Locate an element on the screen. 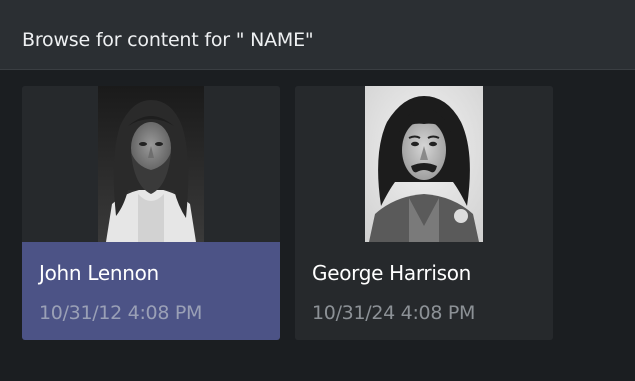 This screenshot has width=635, height=381. card-date: 10/31/12 4:08 PM is located at coordinates (121, 313).